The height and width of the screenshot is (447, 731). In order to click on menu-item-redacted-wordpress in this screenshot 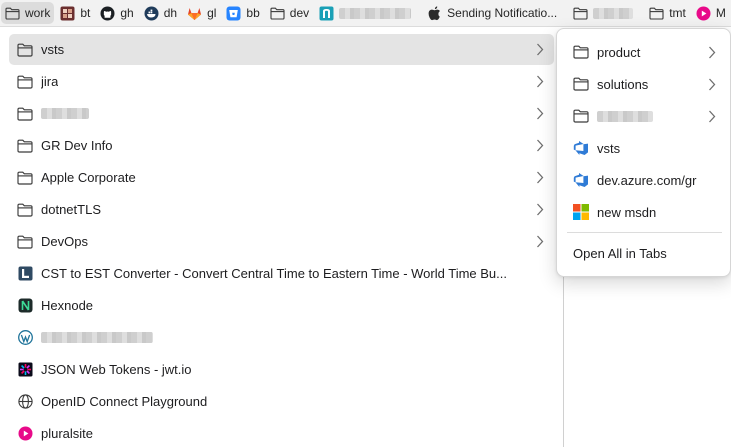, I will do `click(281, 337)`.